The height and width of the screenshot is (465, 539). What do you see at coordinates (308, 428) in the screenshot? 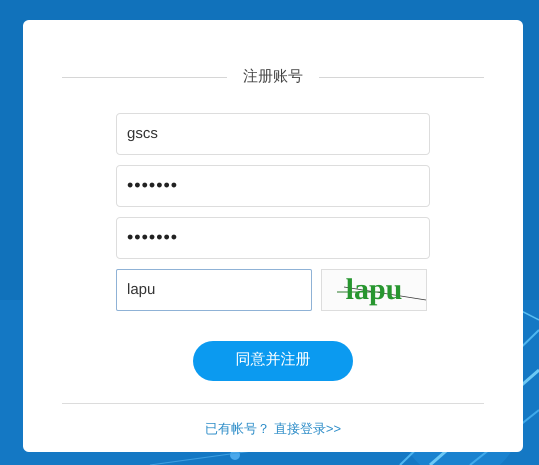
I see `login-link: 直接登录>>` at bounding box center [308, 428].